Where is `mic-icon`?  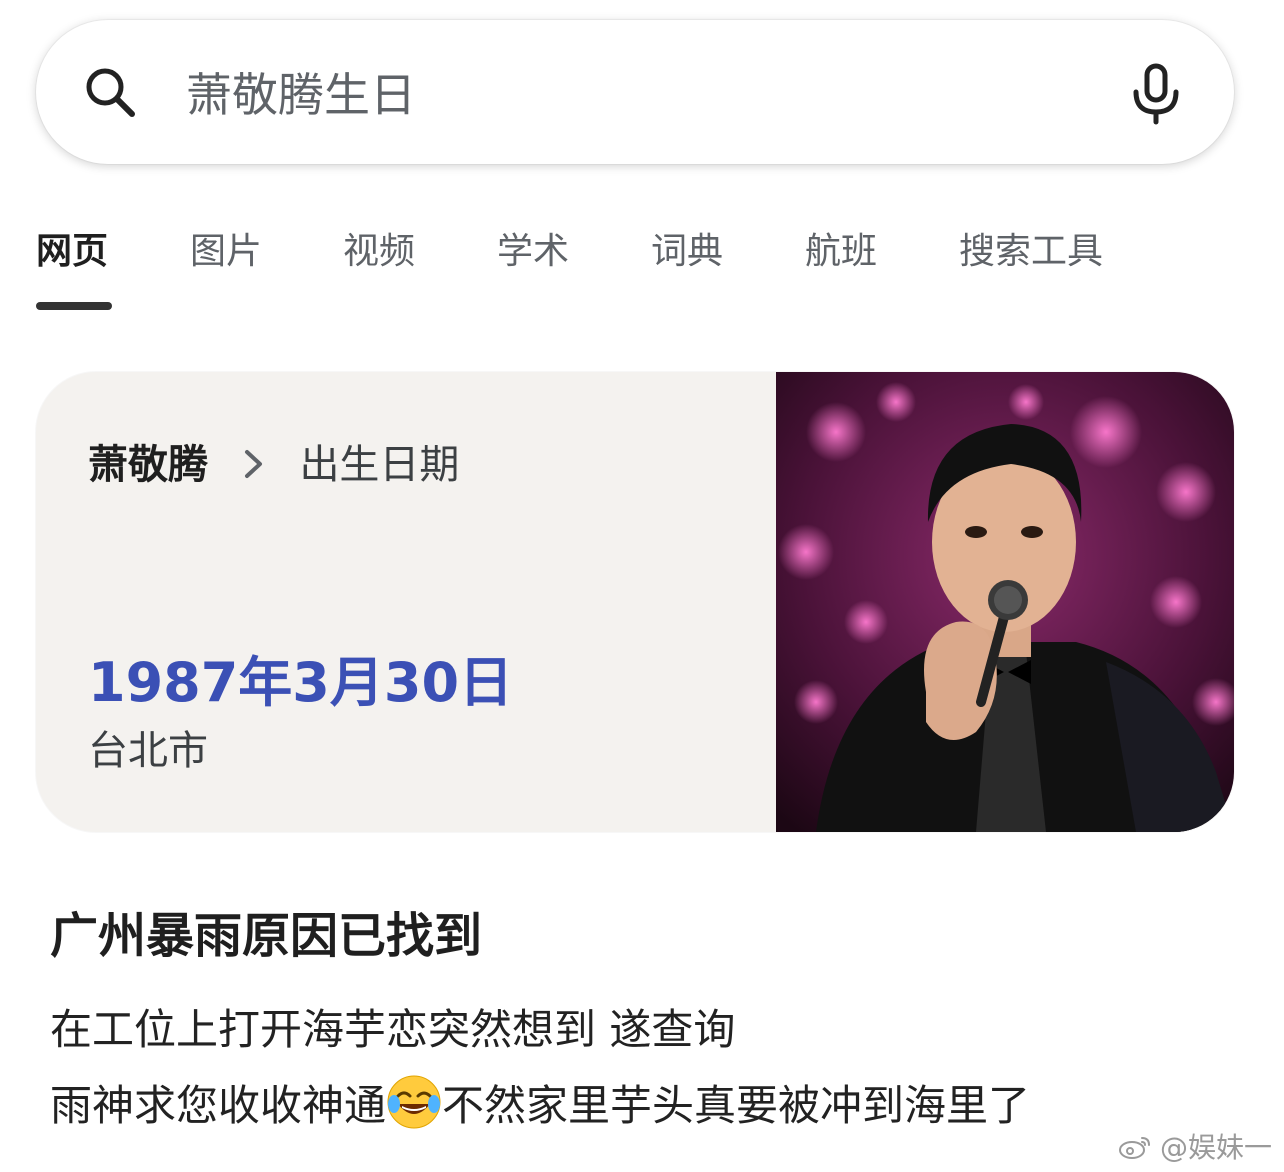
mic-icon is located at coordinates (1156, 94).